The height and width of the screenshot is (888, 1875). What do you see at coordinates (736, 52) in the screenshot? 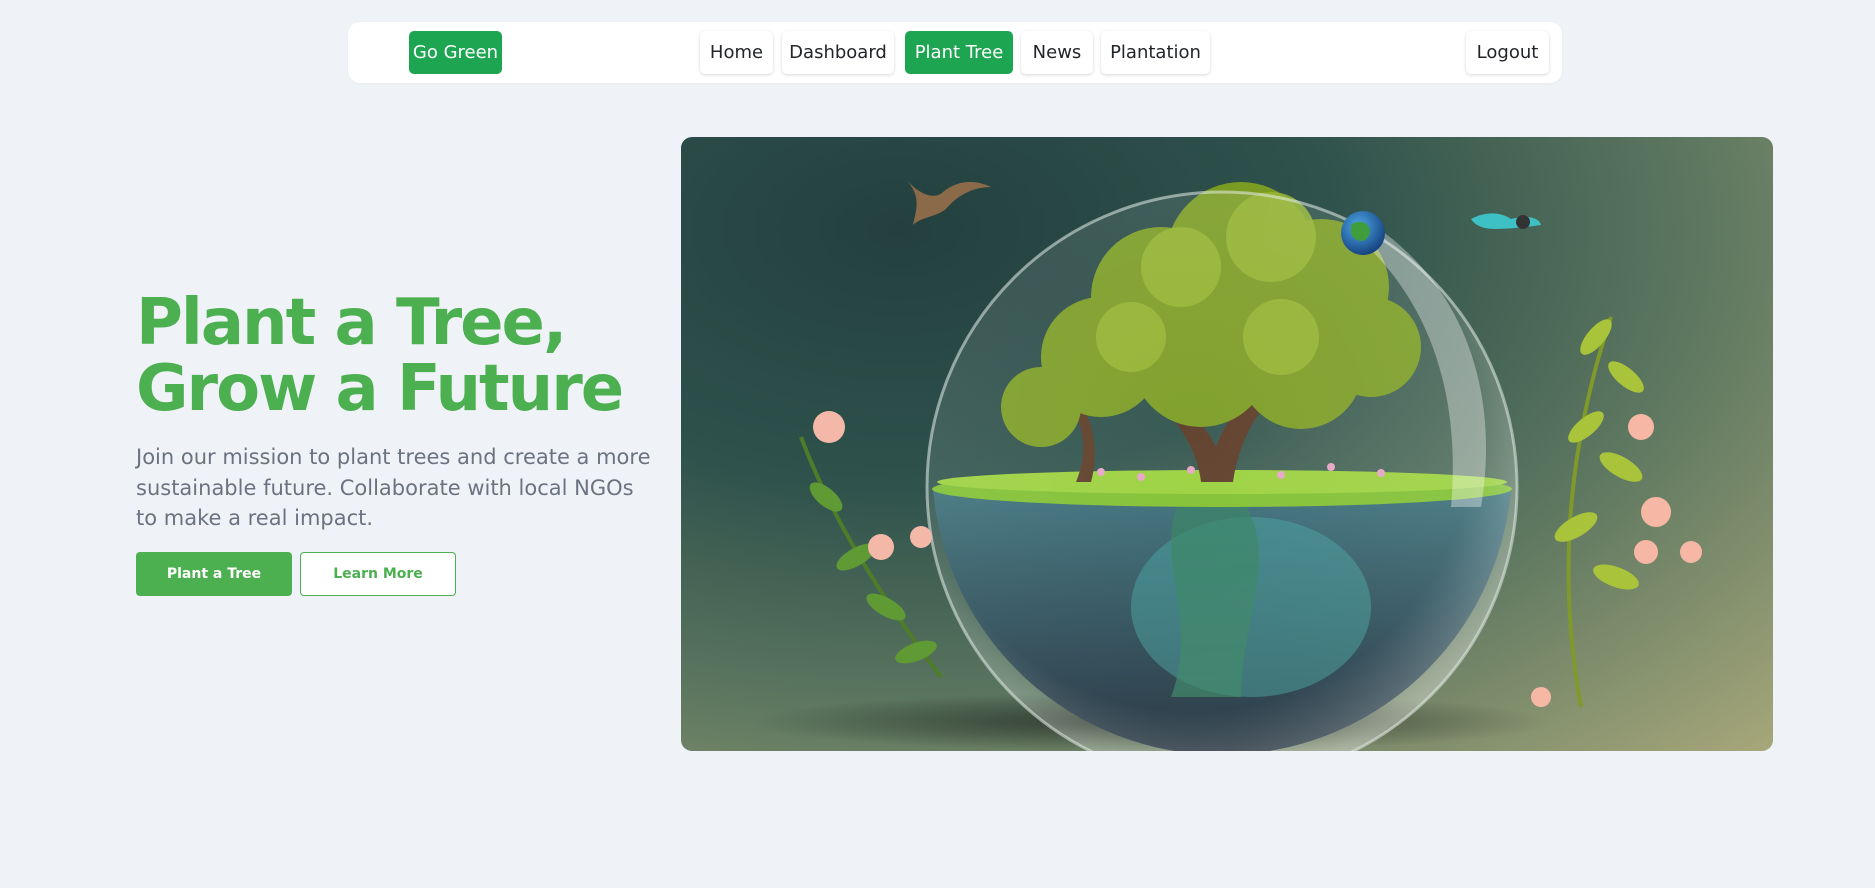
I see `nav-home-link: Home` at bounding box center [736, 52].